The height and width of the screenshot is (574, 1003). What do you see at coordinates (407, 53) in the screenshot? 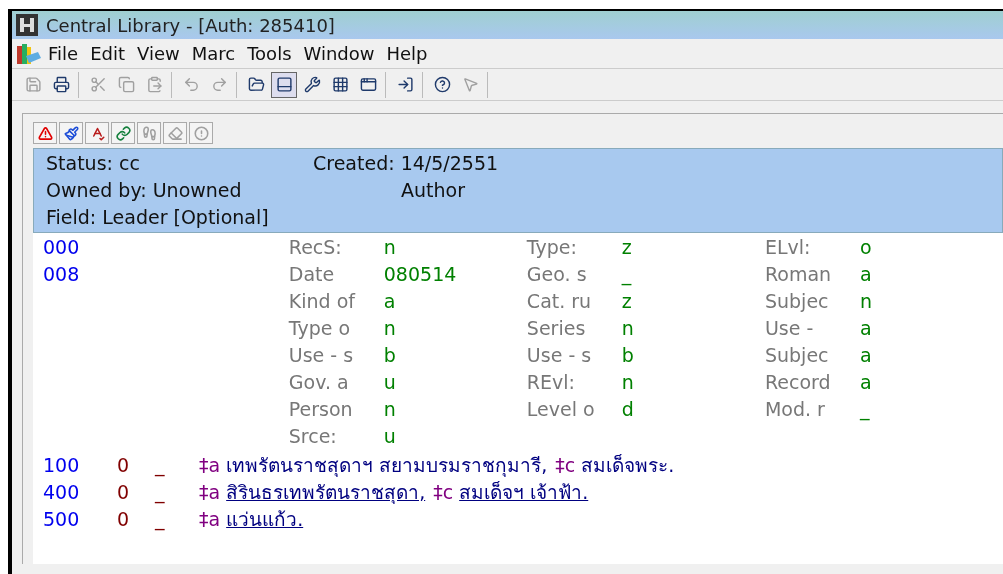
I see `menu-item: Help` at bounding box center [407, 53].